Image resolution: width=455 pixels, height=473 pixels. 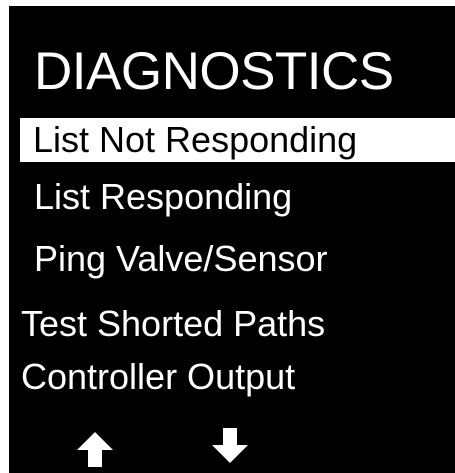 I want to click on menu-item-controller-output: Controller Output, so click(x=158, y=377).